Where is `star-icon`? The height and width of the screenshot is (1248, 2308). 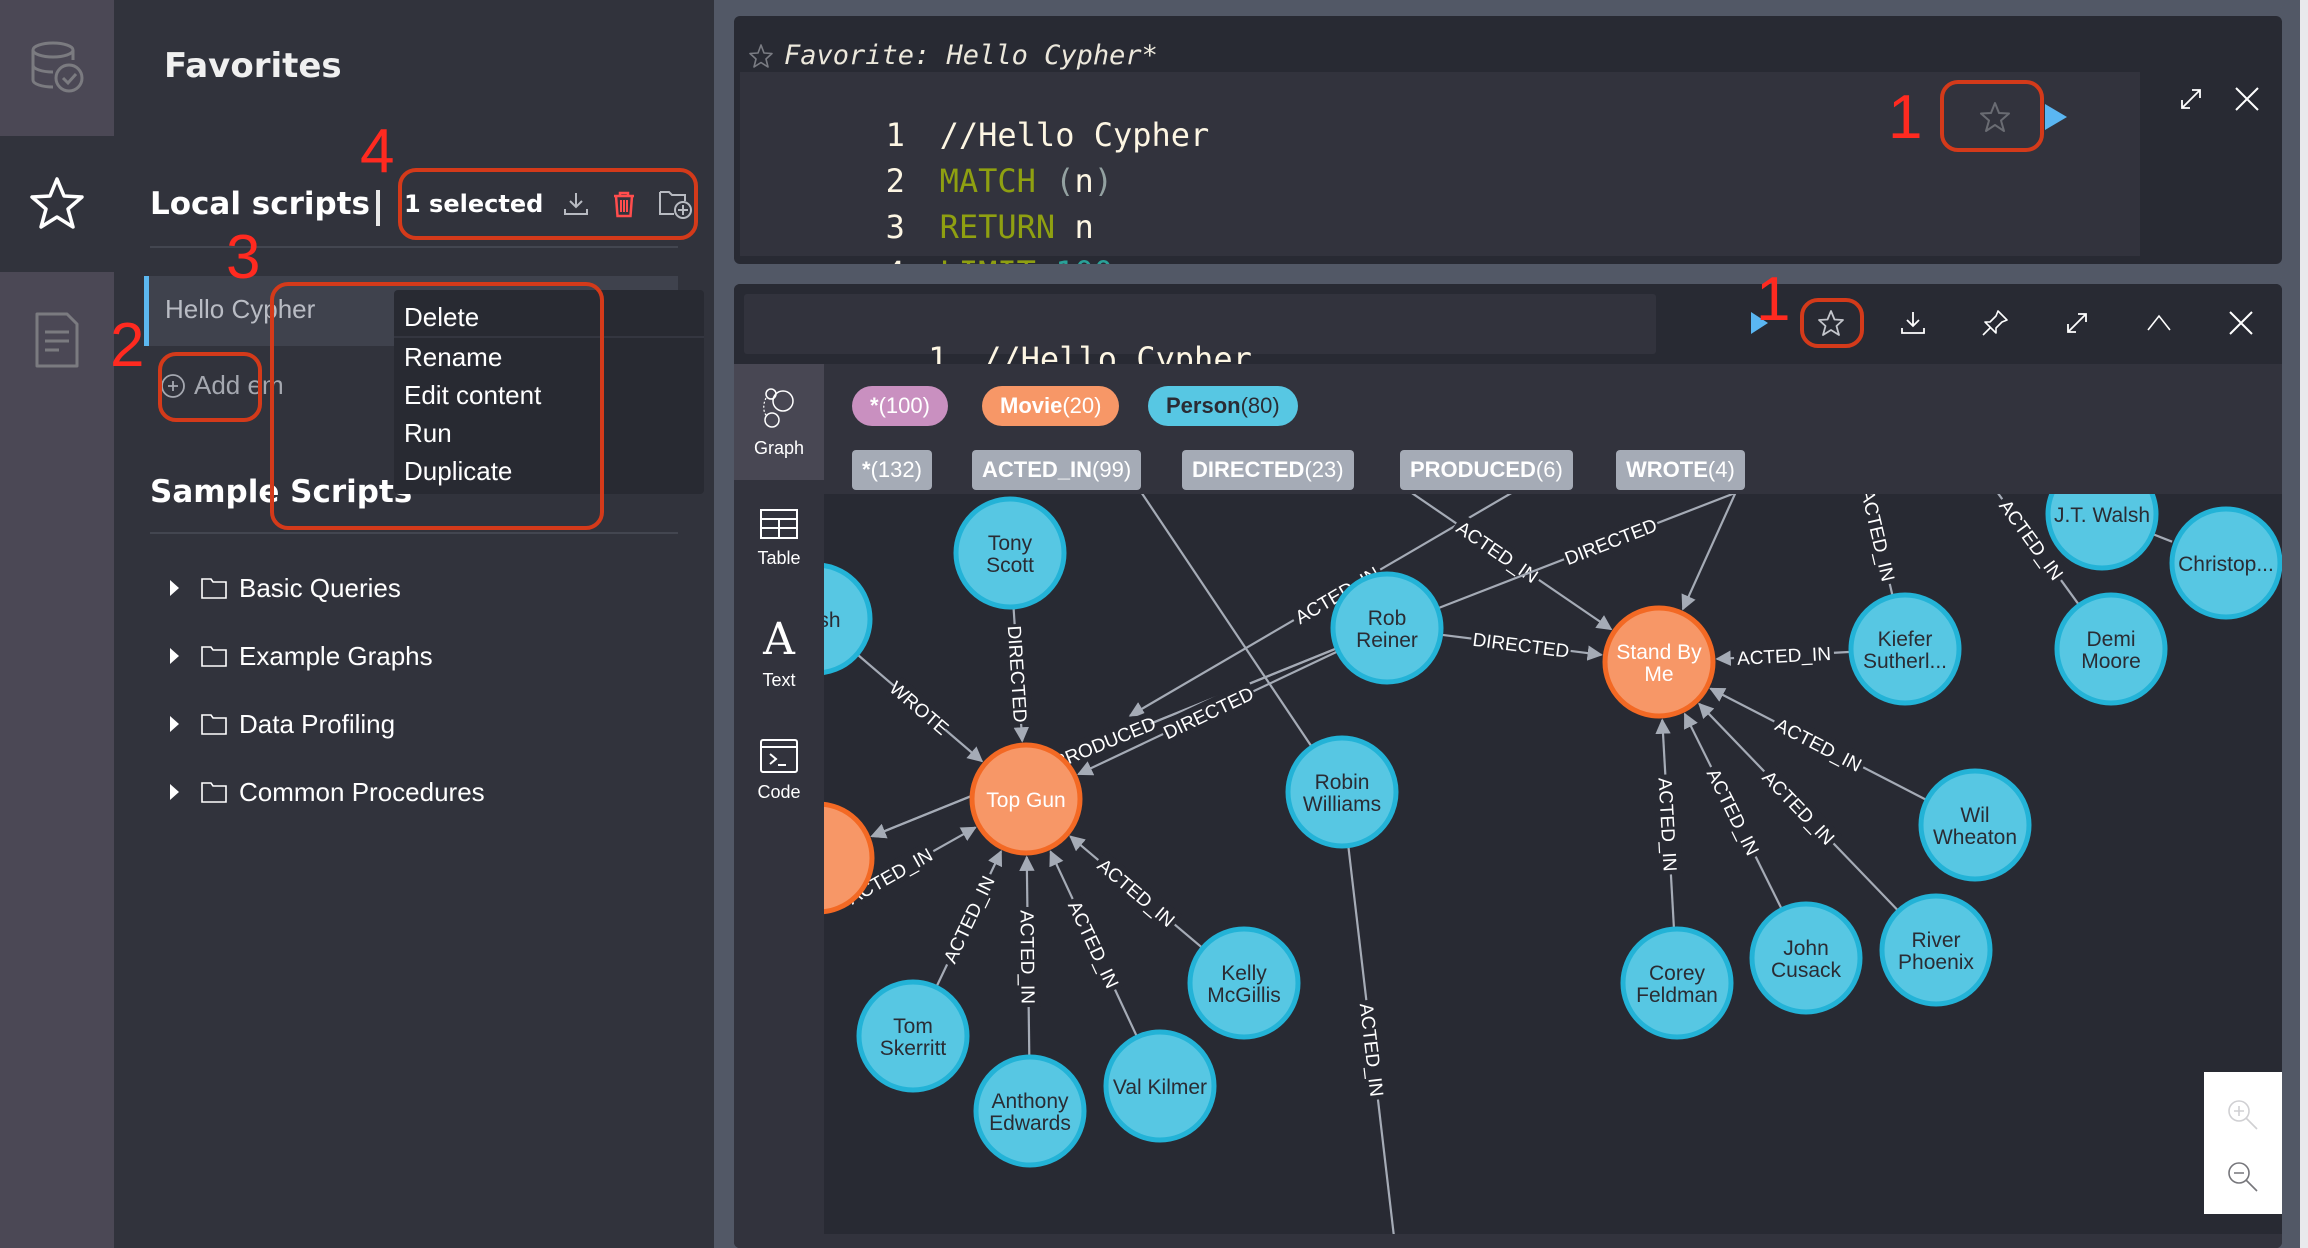 star-icon is located at coordinates (57, 203).